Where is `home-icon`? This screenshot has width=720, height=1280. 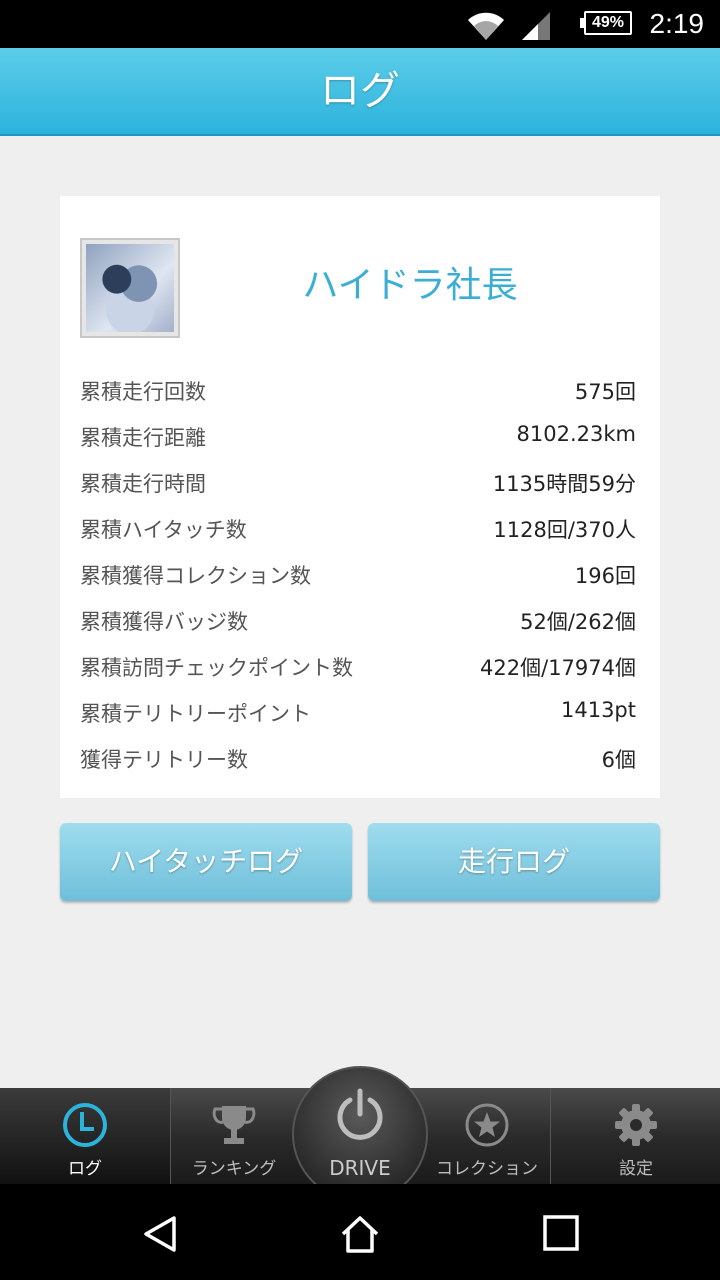
home-icon is located at coordinates (360, 1234).